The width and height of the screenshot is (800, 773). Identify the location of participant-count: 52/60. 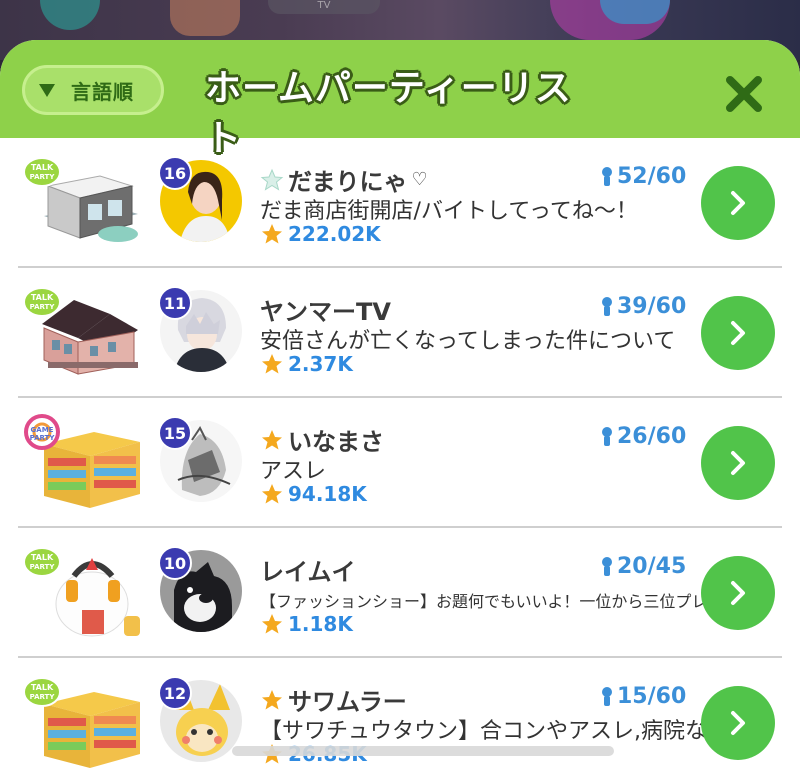
(643, 176).